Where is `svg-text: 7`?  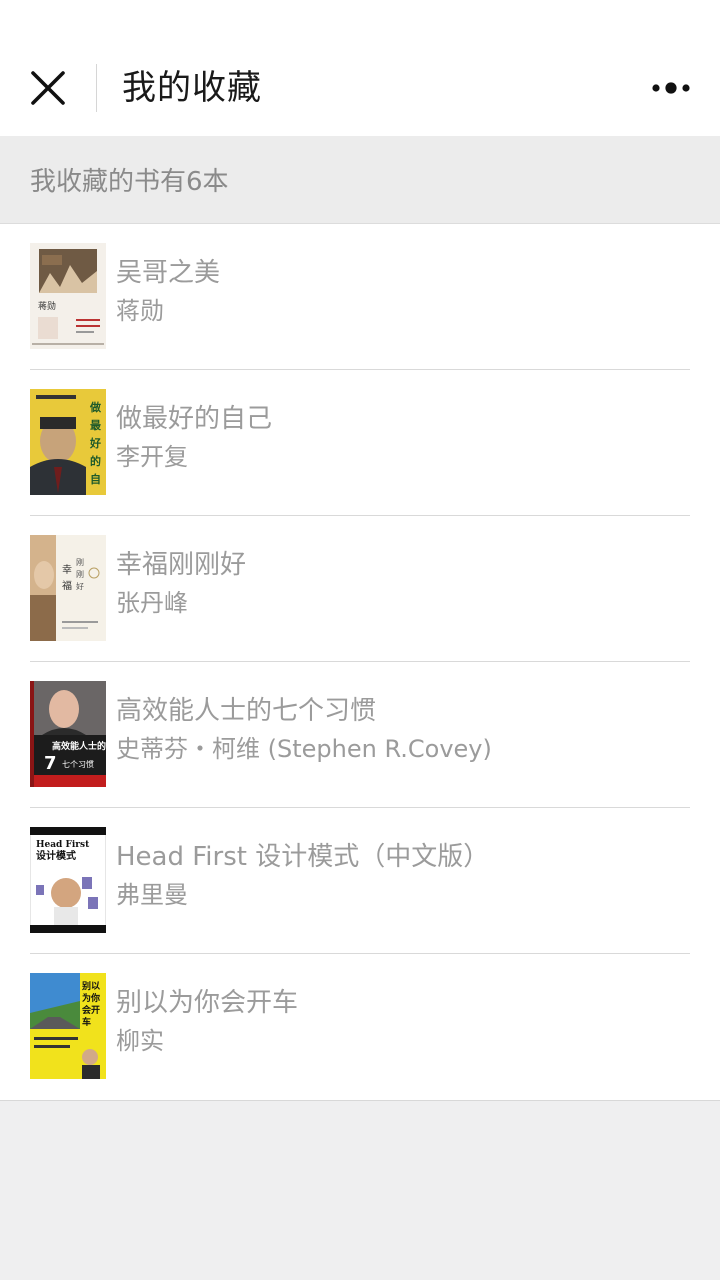 svg-text: 7 is located at coordinates (50, 763).